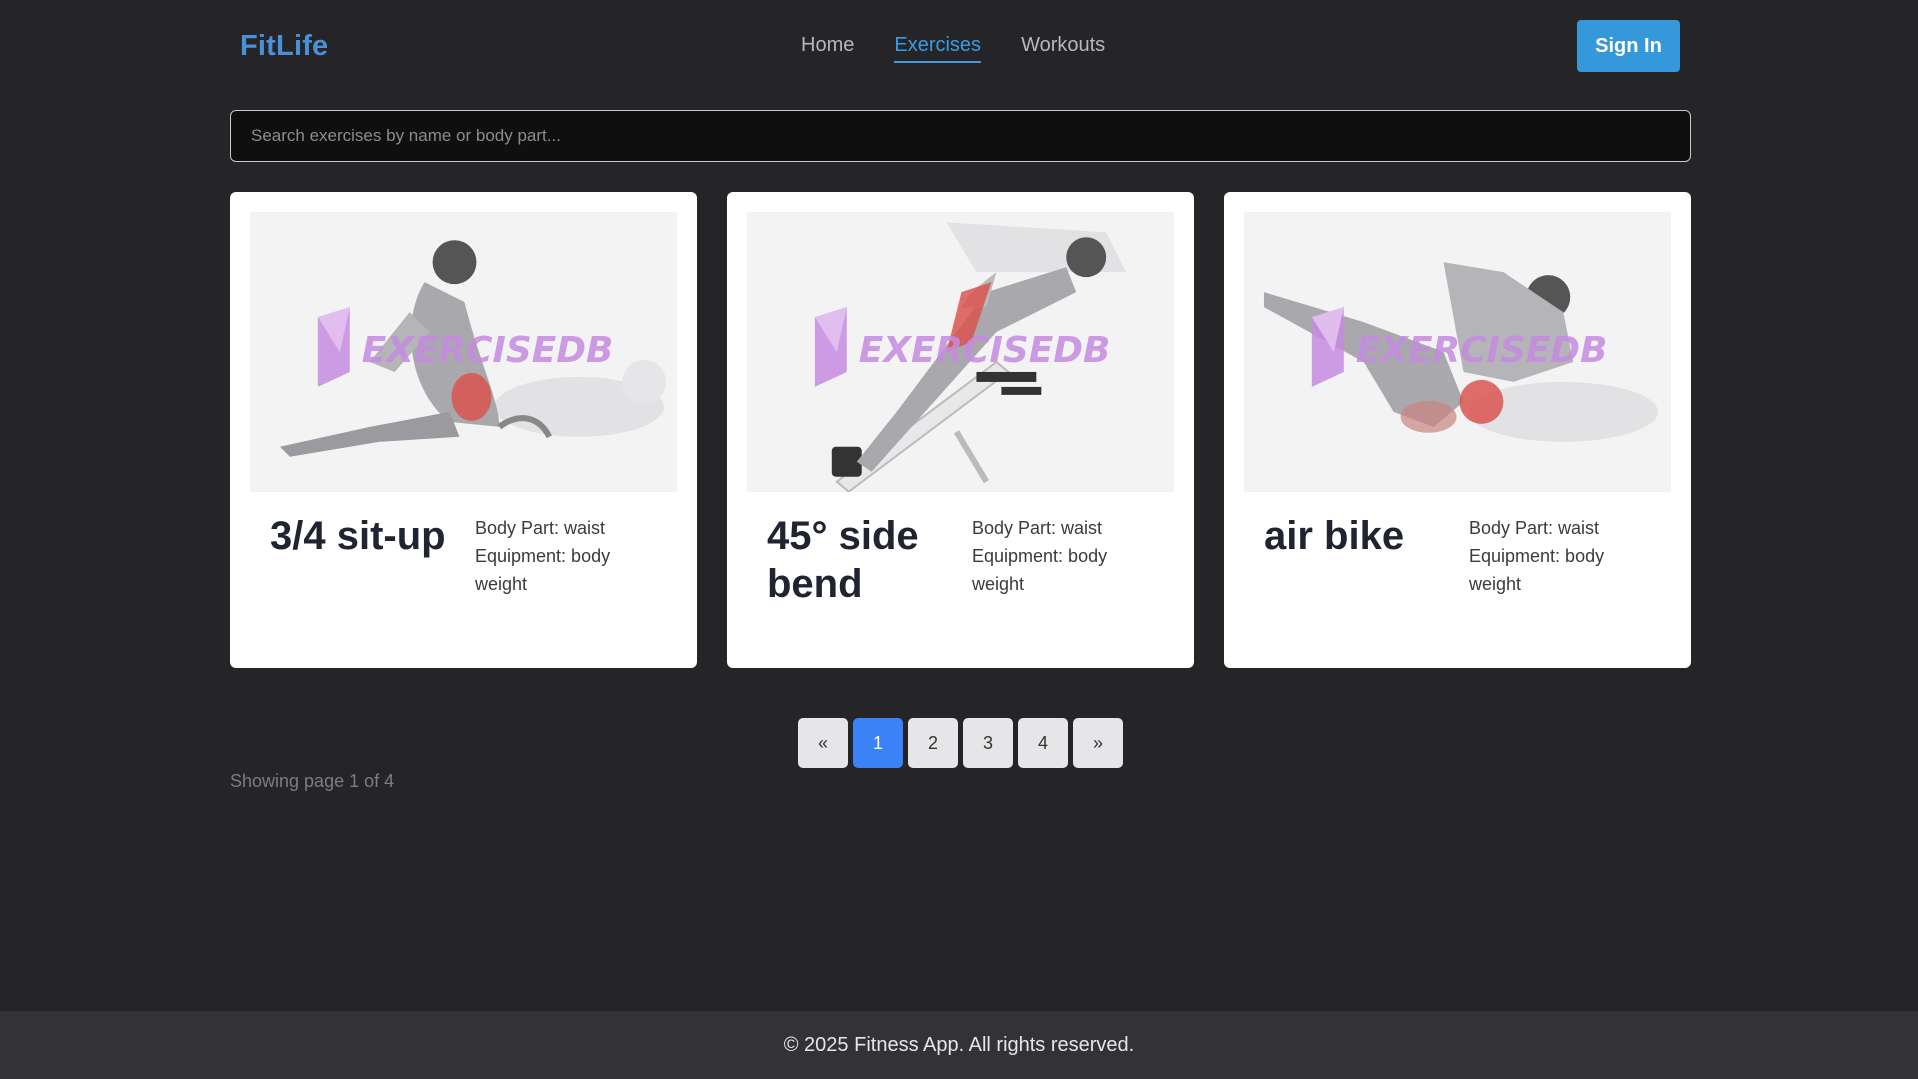  Describe the element at coordinates (823, 743) in the screenshot. I see `prev-page-button: «` at that location.